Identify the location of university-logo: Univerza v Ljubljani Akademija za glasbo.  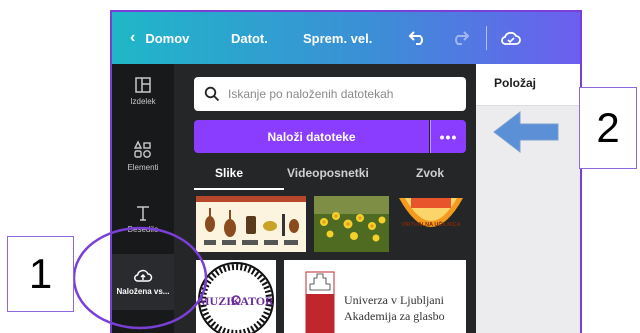
(375, 302).